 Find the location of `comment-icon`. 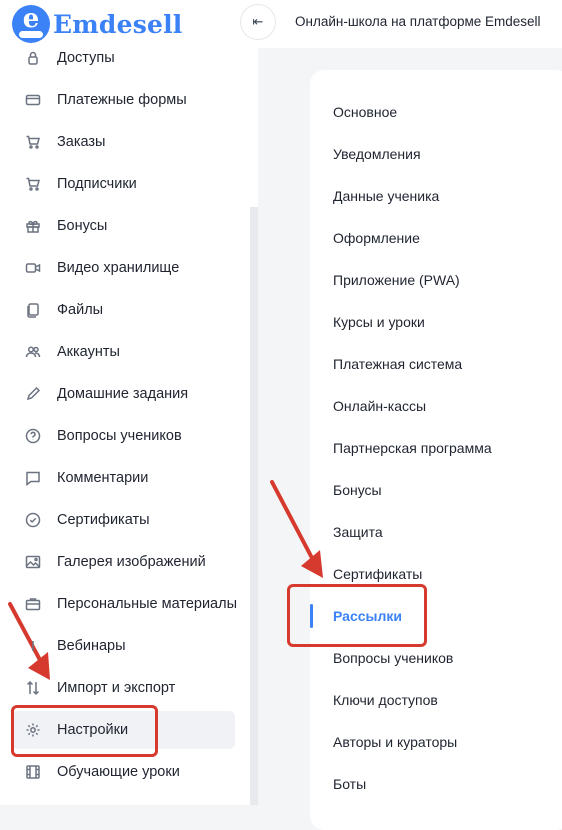

comment-icon is located at coordinates (33, 478).